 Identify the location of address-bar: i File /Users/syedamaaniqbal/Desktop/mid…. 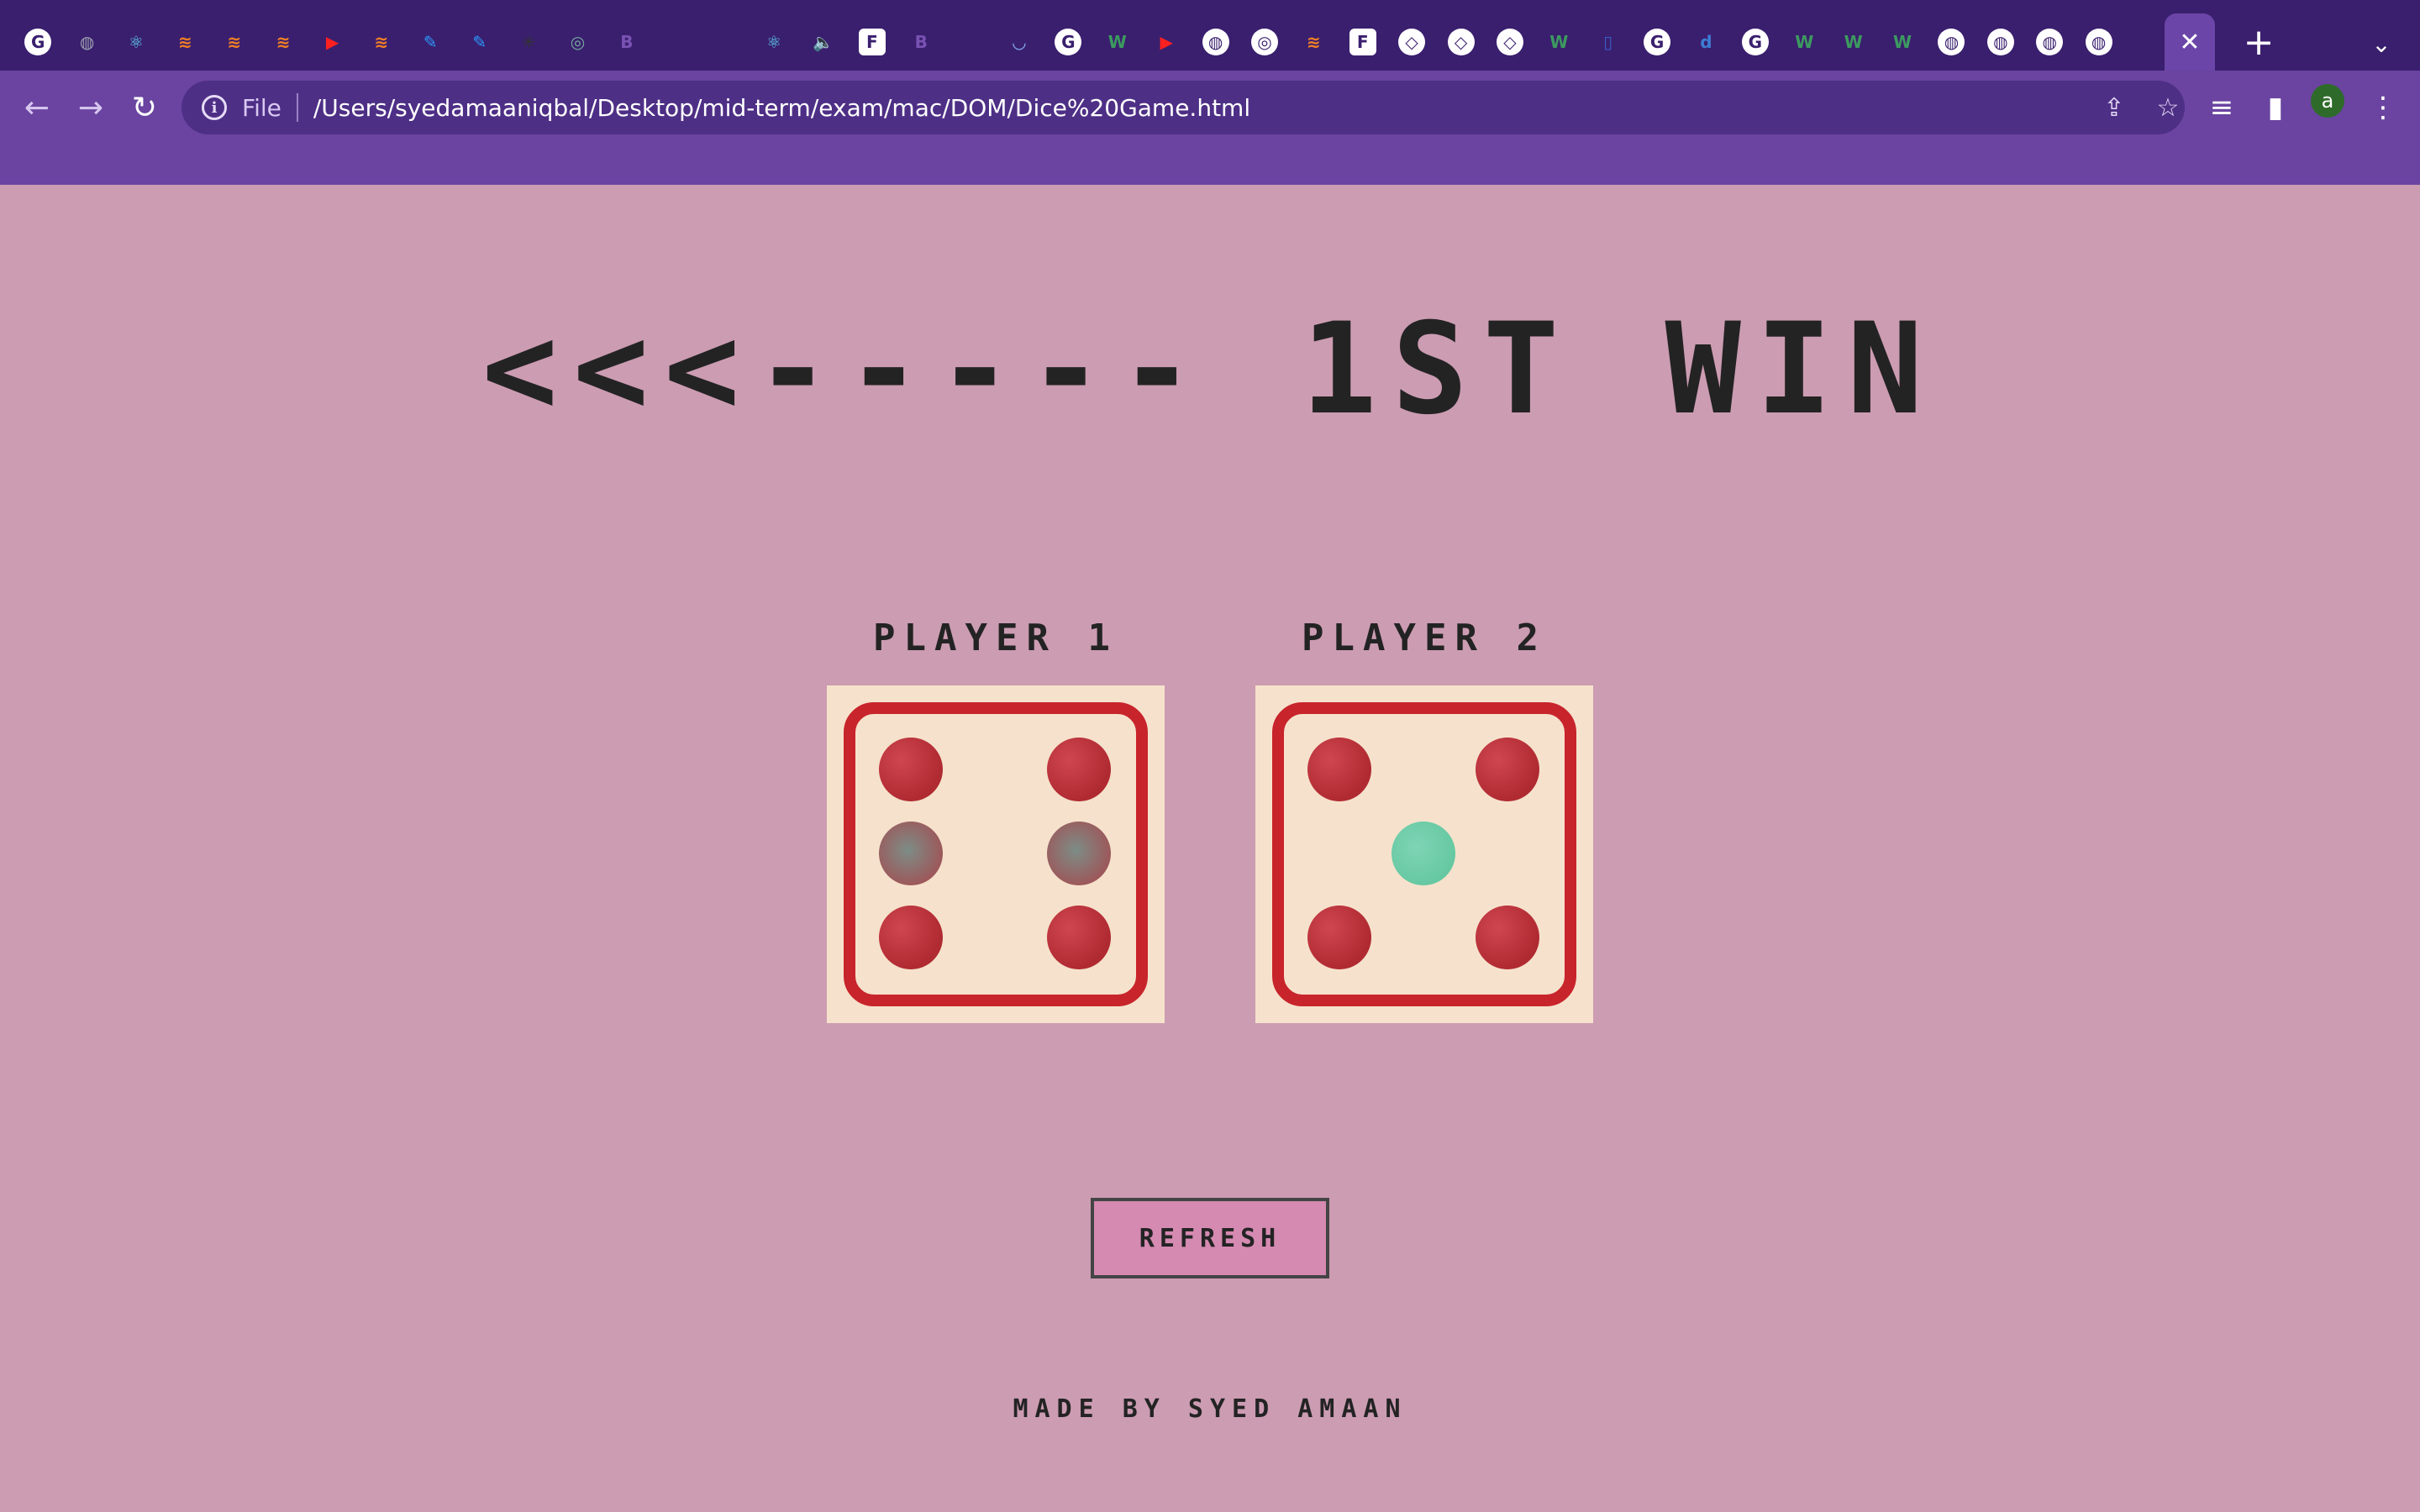
(1183, 107).